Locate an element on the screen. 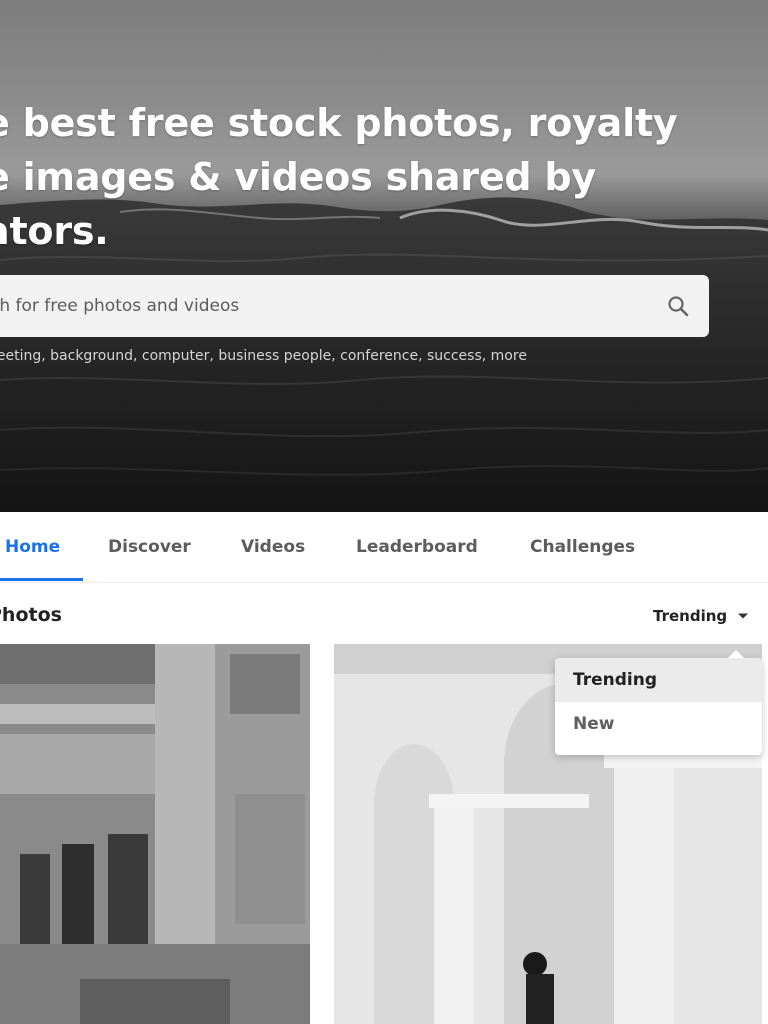  tab-challenges: Challenges is located at coordinates (582, 547).